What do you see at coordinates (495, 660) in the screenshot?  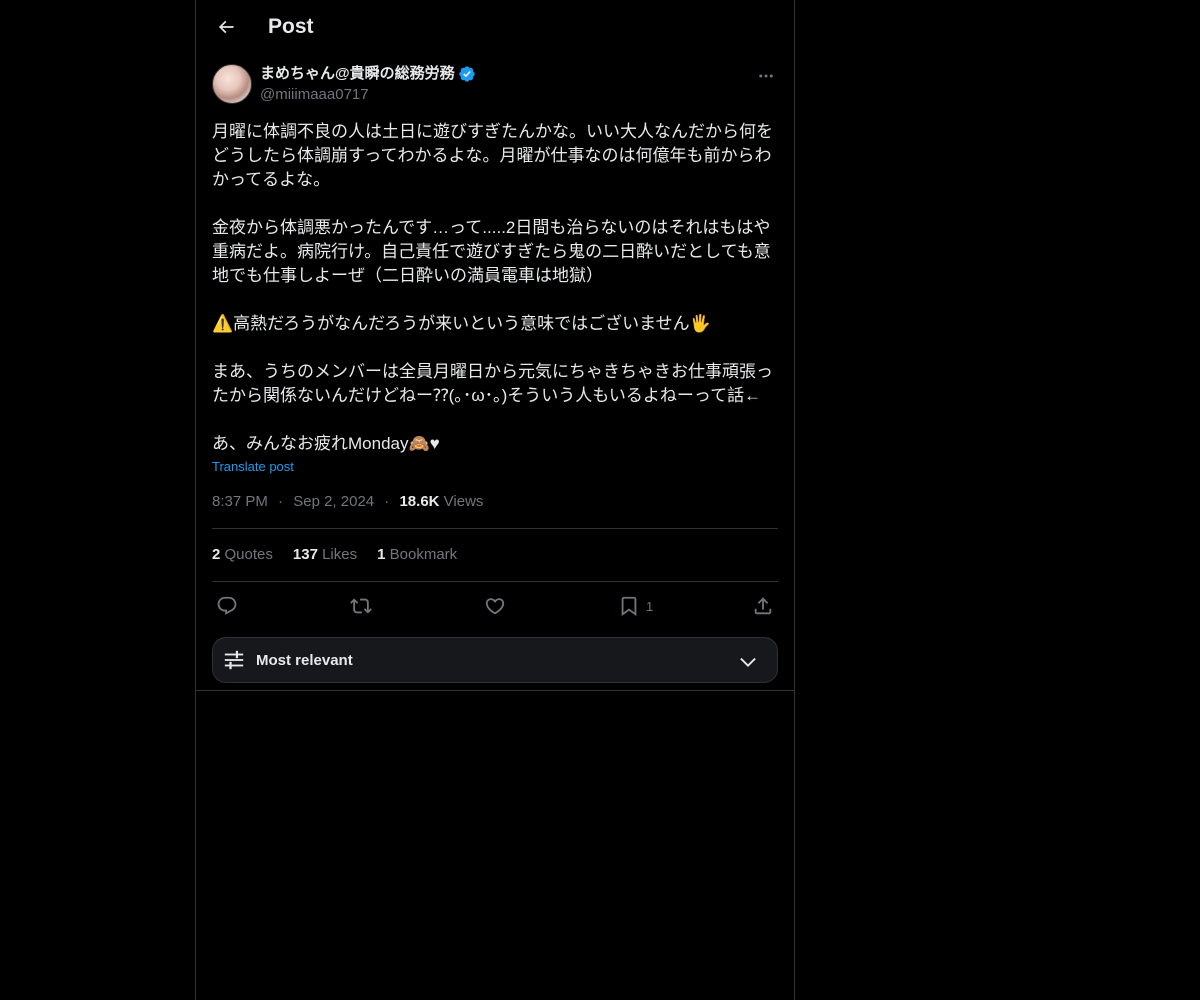 I see `reply-sort-dropdown: Most relevant` at bounding box center [495, 660].